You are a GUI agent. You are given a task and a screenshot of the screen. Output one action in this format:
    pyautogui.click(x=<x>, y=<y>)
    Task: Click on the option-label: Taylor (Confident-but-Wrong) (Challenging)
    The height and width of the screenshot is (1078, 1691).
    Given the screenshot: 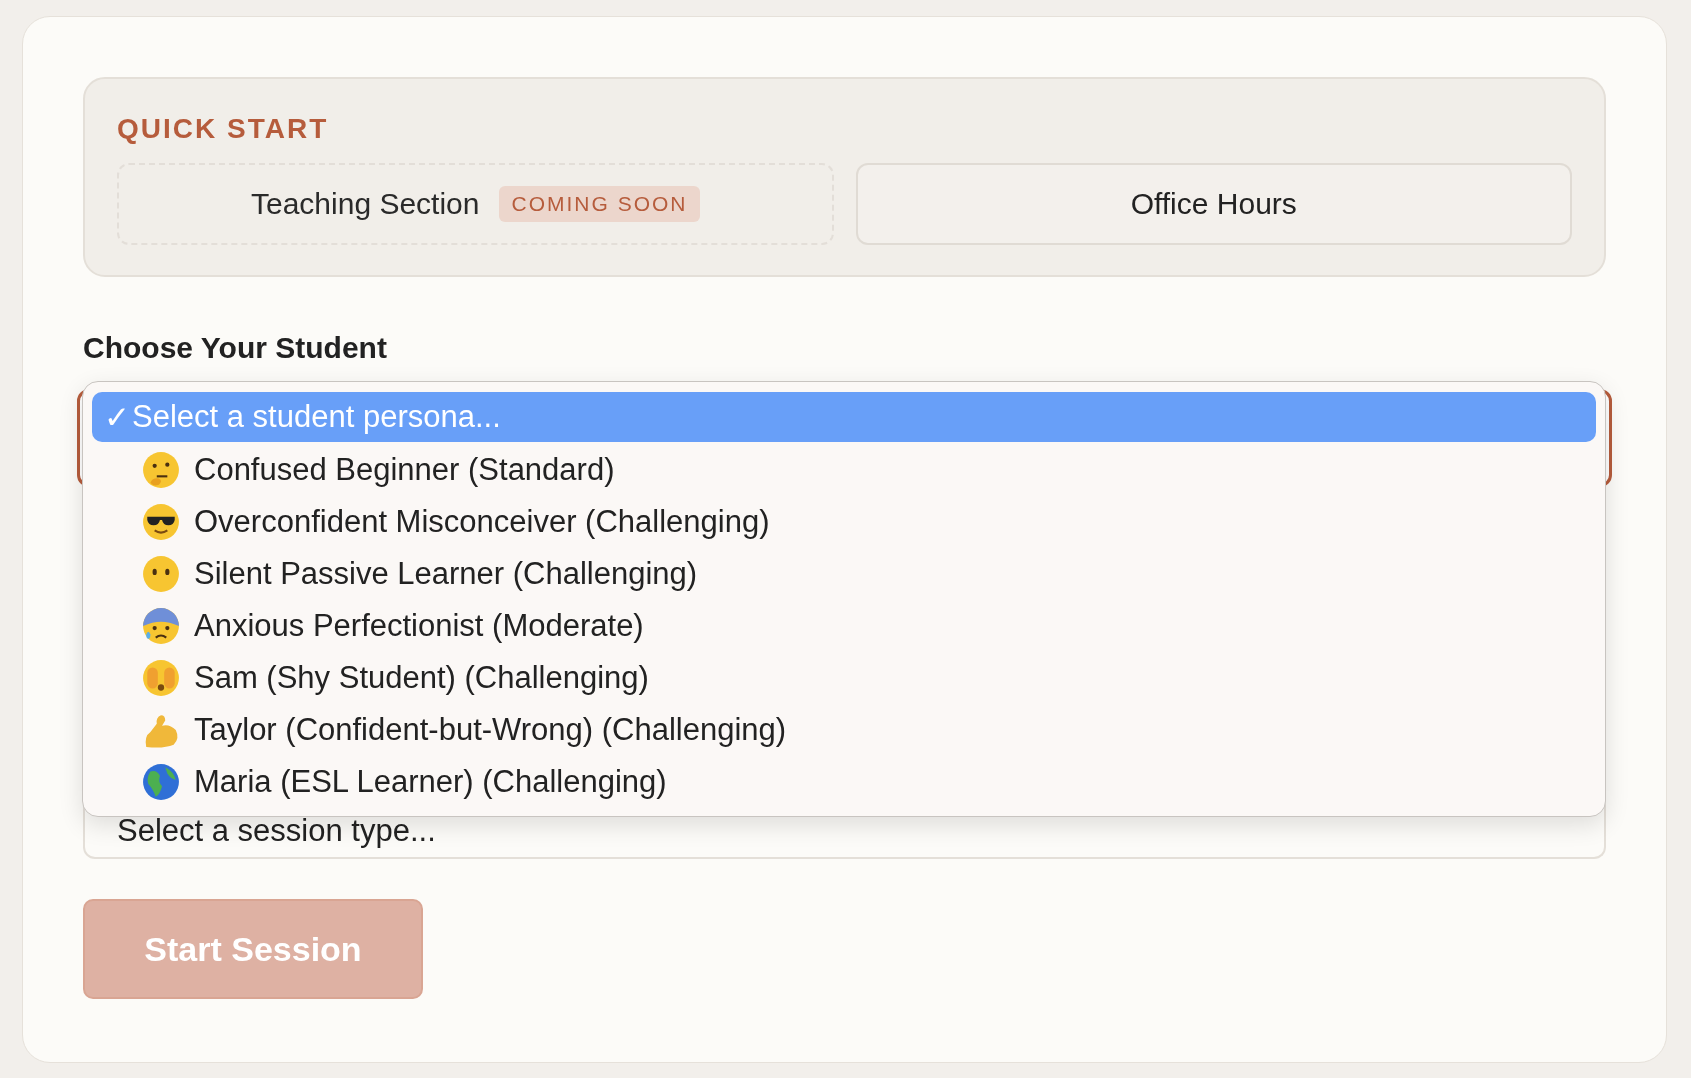 What is the action you would take?
    pyautogui.click(x=490, y=730)
    